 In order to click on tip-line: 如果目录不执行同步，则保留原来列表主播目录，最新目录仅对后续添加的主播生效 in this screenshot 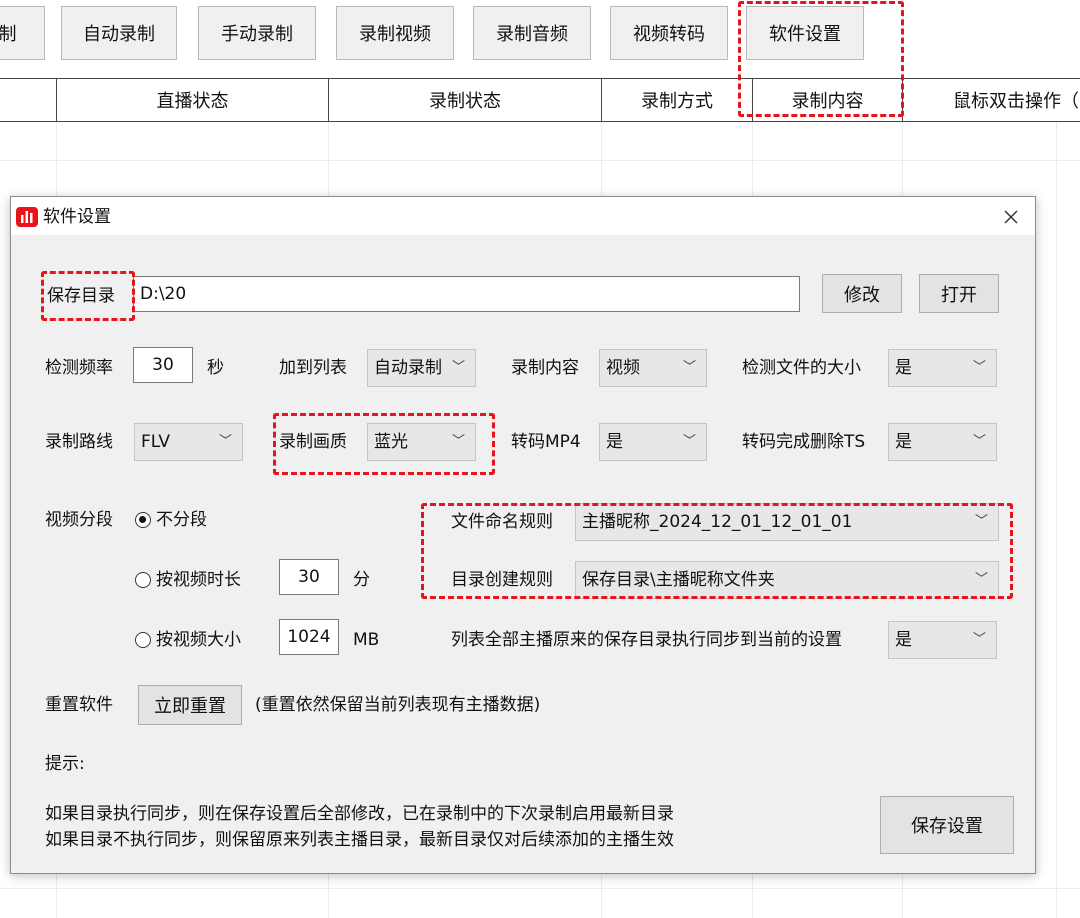, I will do `click(359, 840)`.